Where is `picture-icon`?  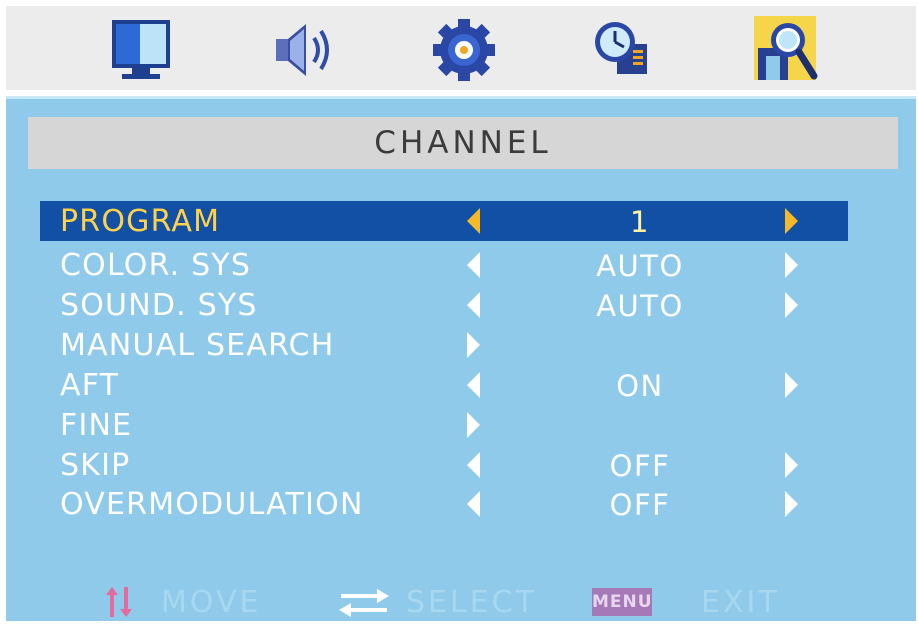 picture-icon is located at coordinates (141, 49).